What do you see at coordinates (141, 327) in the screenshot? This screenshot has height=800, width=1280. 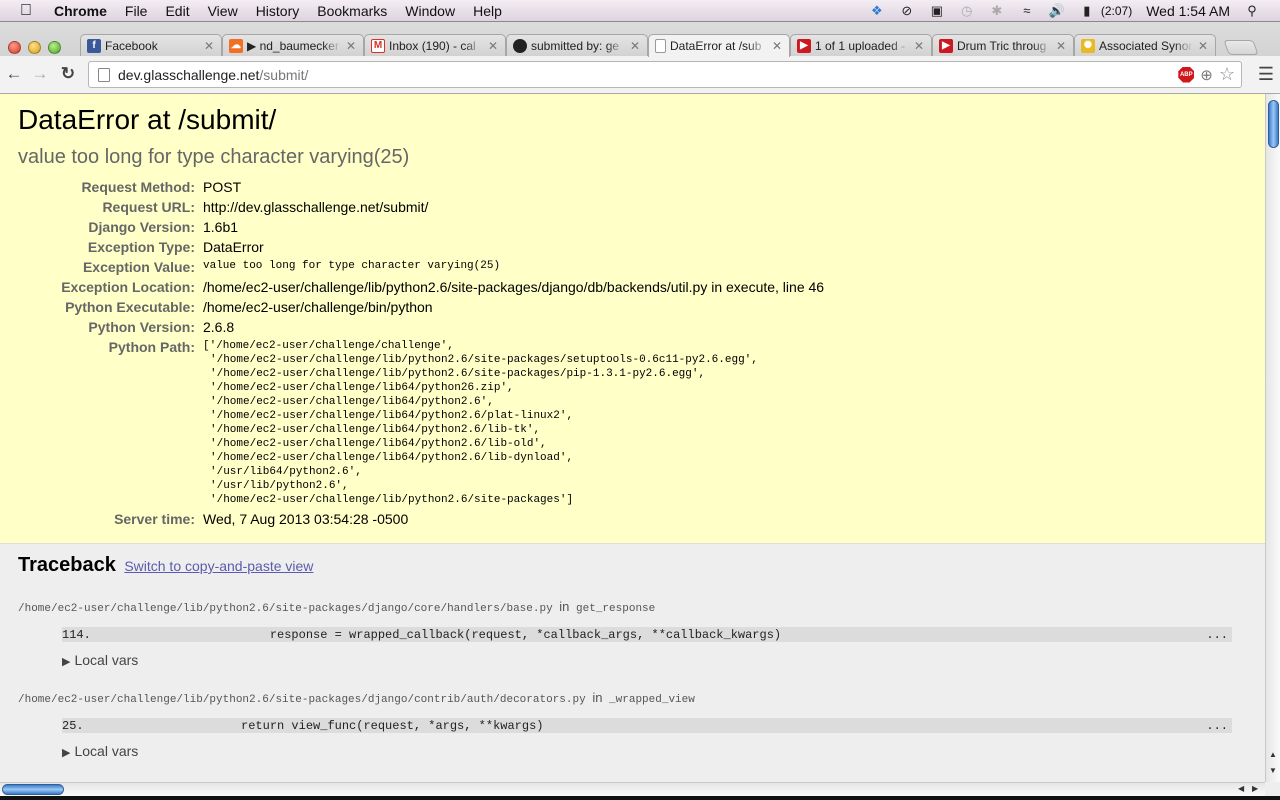 I see `info-label: Python Version:` at bounding box center [141, 327].